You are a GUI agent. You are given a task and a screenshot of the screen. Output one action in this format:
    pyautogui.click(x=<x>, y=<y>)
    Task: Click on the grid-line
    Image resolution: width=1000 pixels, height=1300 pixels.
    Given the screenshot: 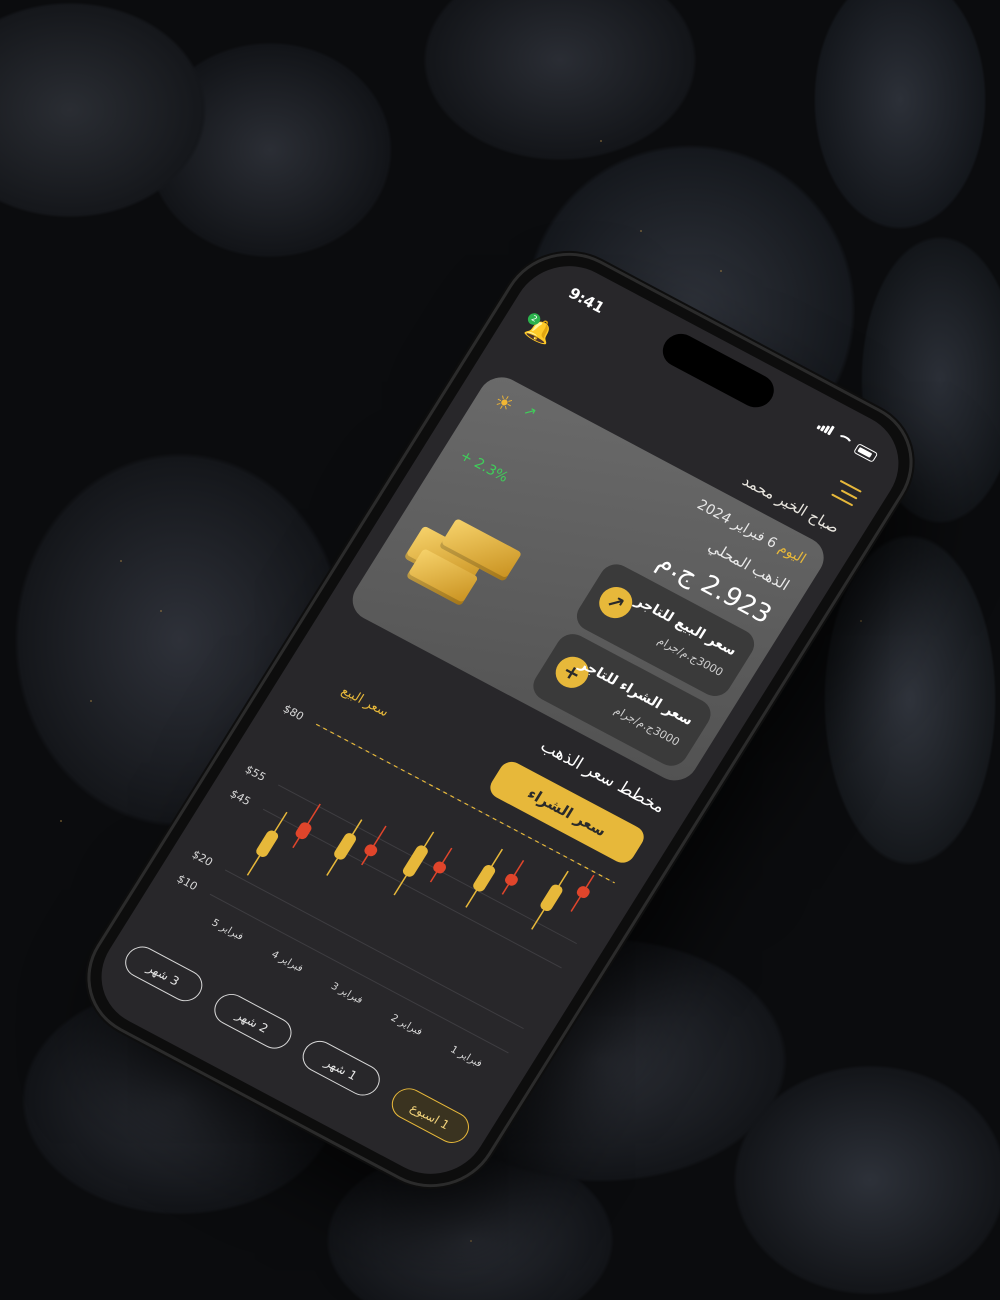 What is the action you would take?
    pyautogui.click(x=374, y=949)
    